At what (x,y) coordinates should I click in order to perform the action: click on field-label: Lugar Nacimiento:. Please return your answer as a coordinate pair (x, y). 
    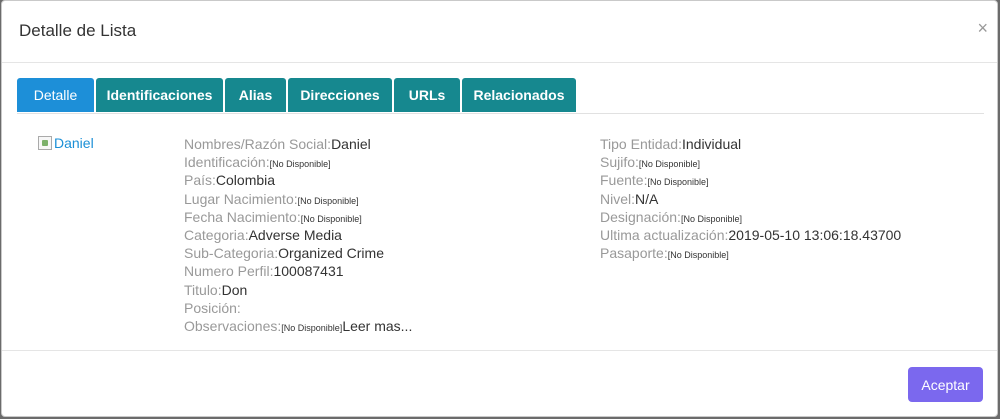
    Looking at the image, I should click on (241, 198).